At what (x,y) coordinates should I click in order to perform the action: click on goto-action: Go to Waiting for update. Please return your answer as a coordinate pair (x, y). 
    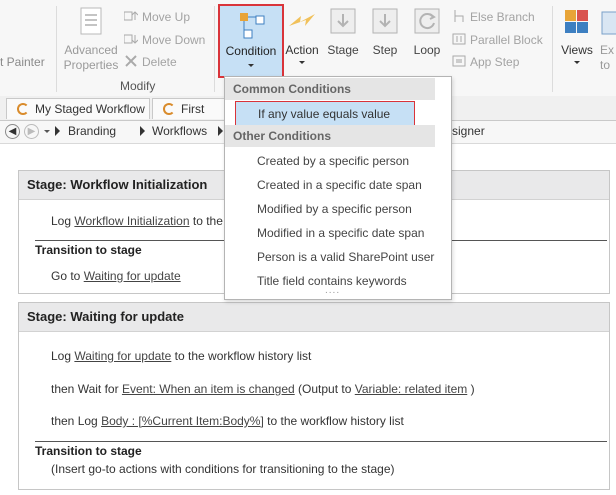
    Looking at the image, I should click on (116, 276).